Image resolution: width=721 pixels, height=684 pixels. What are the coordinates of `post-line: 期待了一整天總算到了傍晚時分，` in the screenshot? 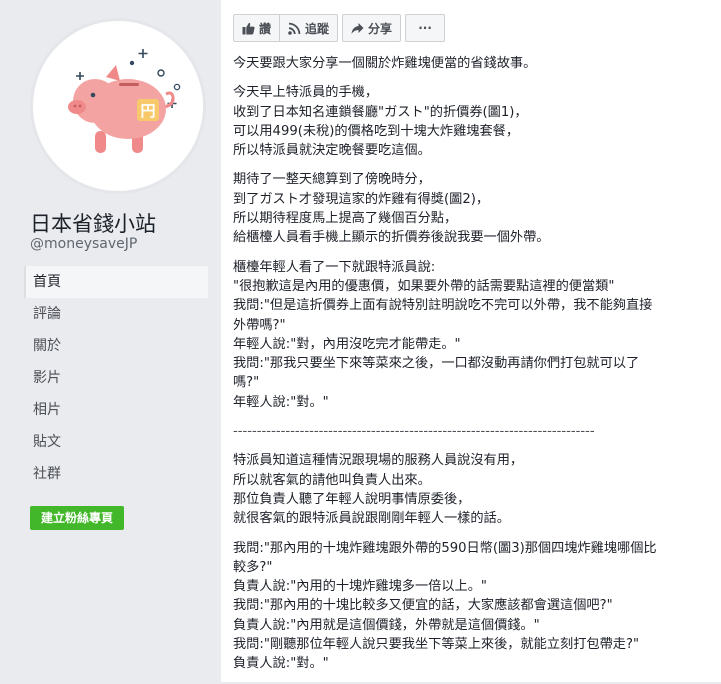 It's located at (332, 180).